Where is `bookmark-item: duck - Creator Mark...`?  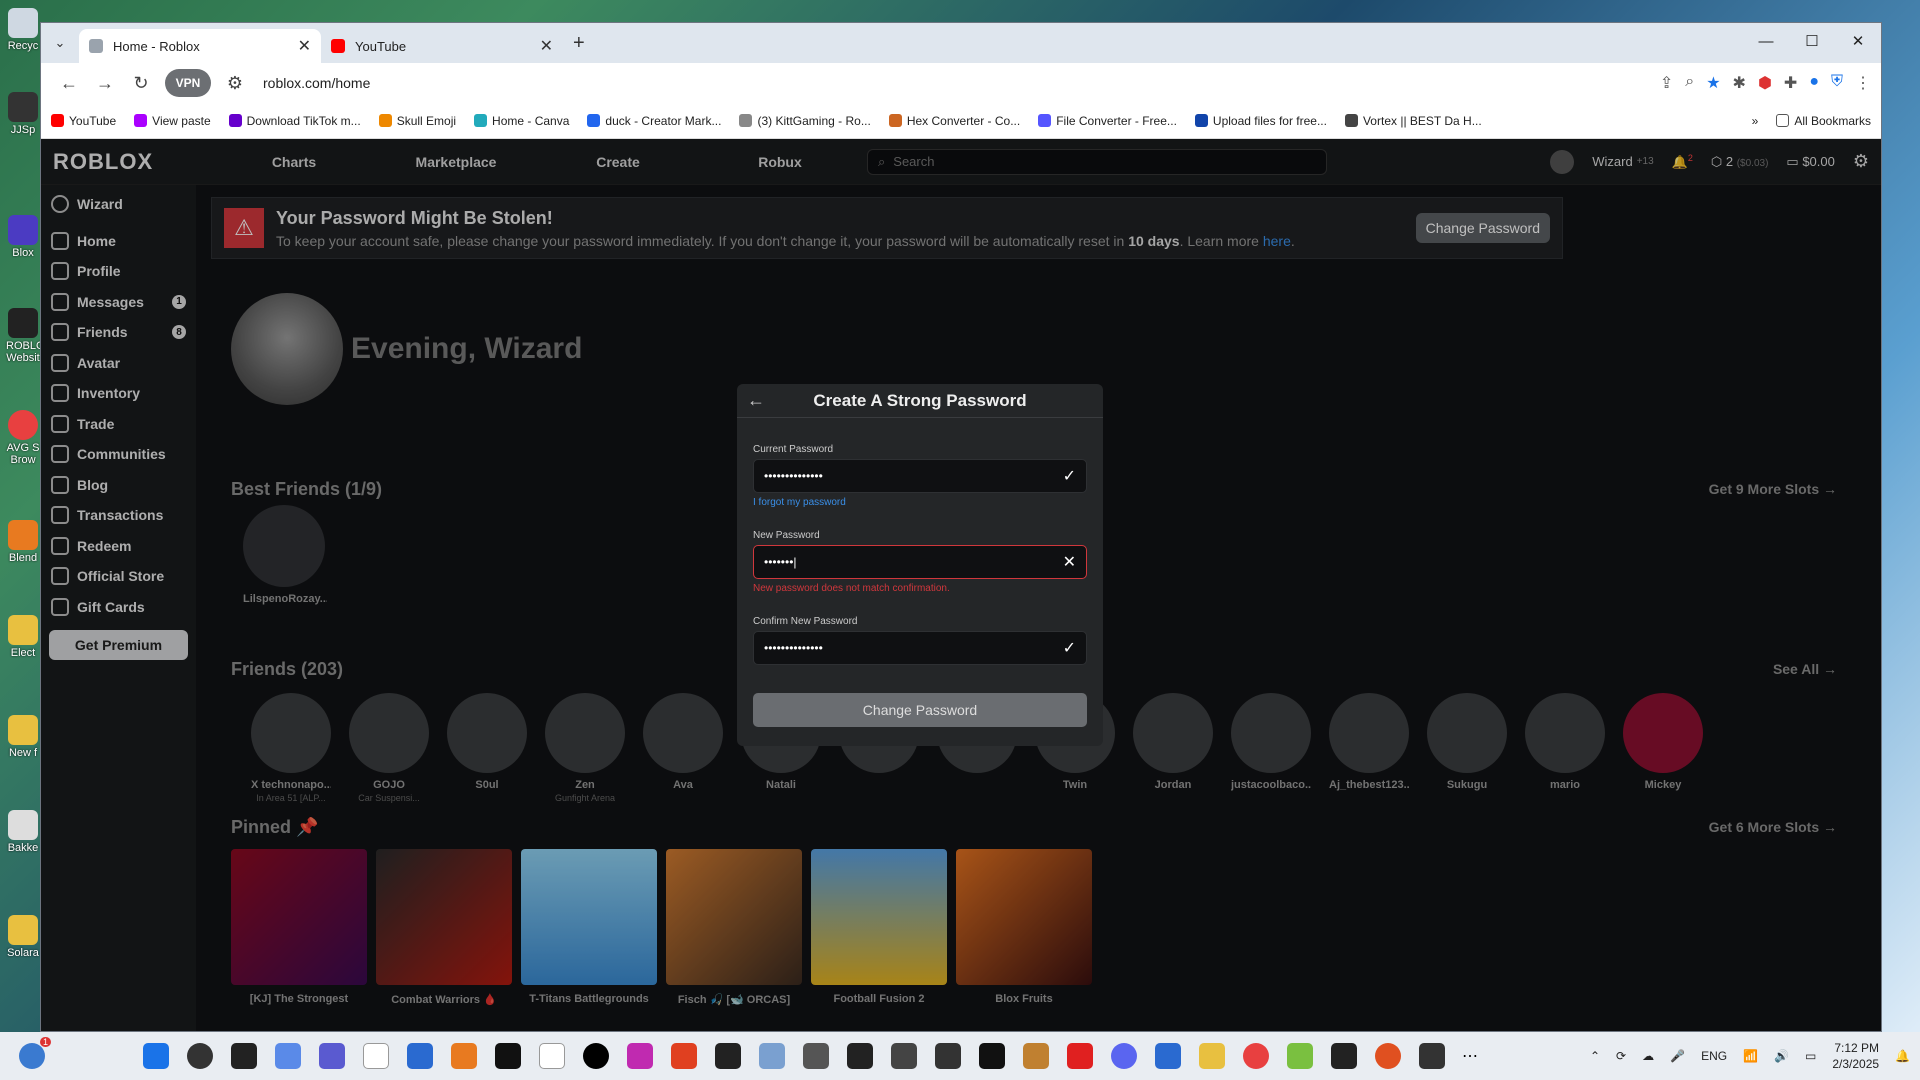 bookmark-item: duck - Creator Mark... is located at coordinates (654, 121).